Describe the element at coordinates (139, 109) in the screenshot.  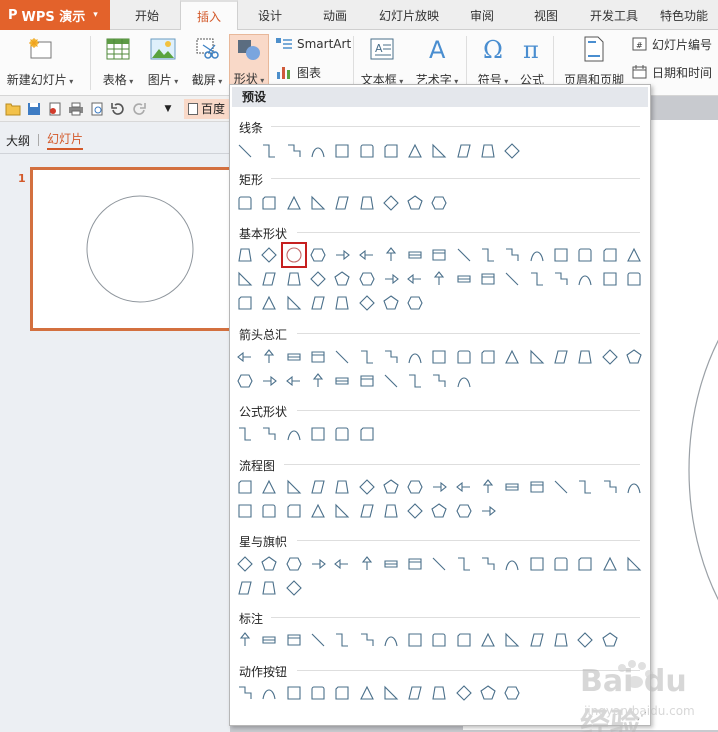
I see `redo-icon` at that location.